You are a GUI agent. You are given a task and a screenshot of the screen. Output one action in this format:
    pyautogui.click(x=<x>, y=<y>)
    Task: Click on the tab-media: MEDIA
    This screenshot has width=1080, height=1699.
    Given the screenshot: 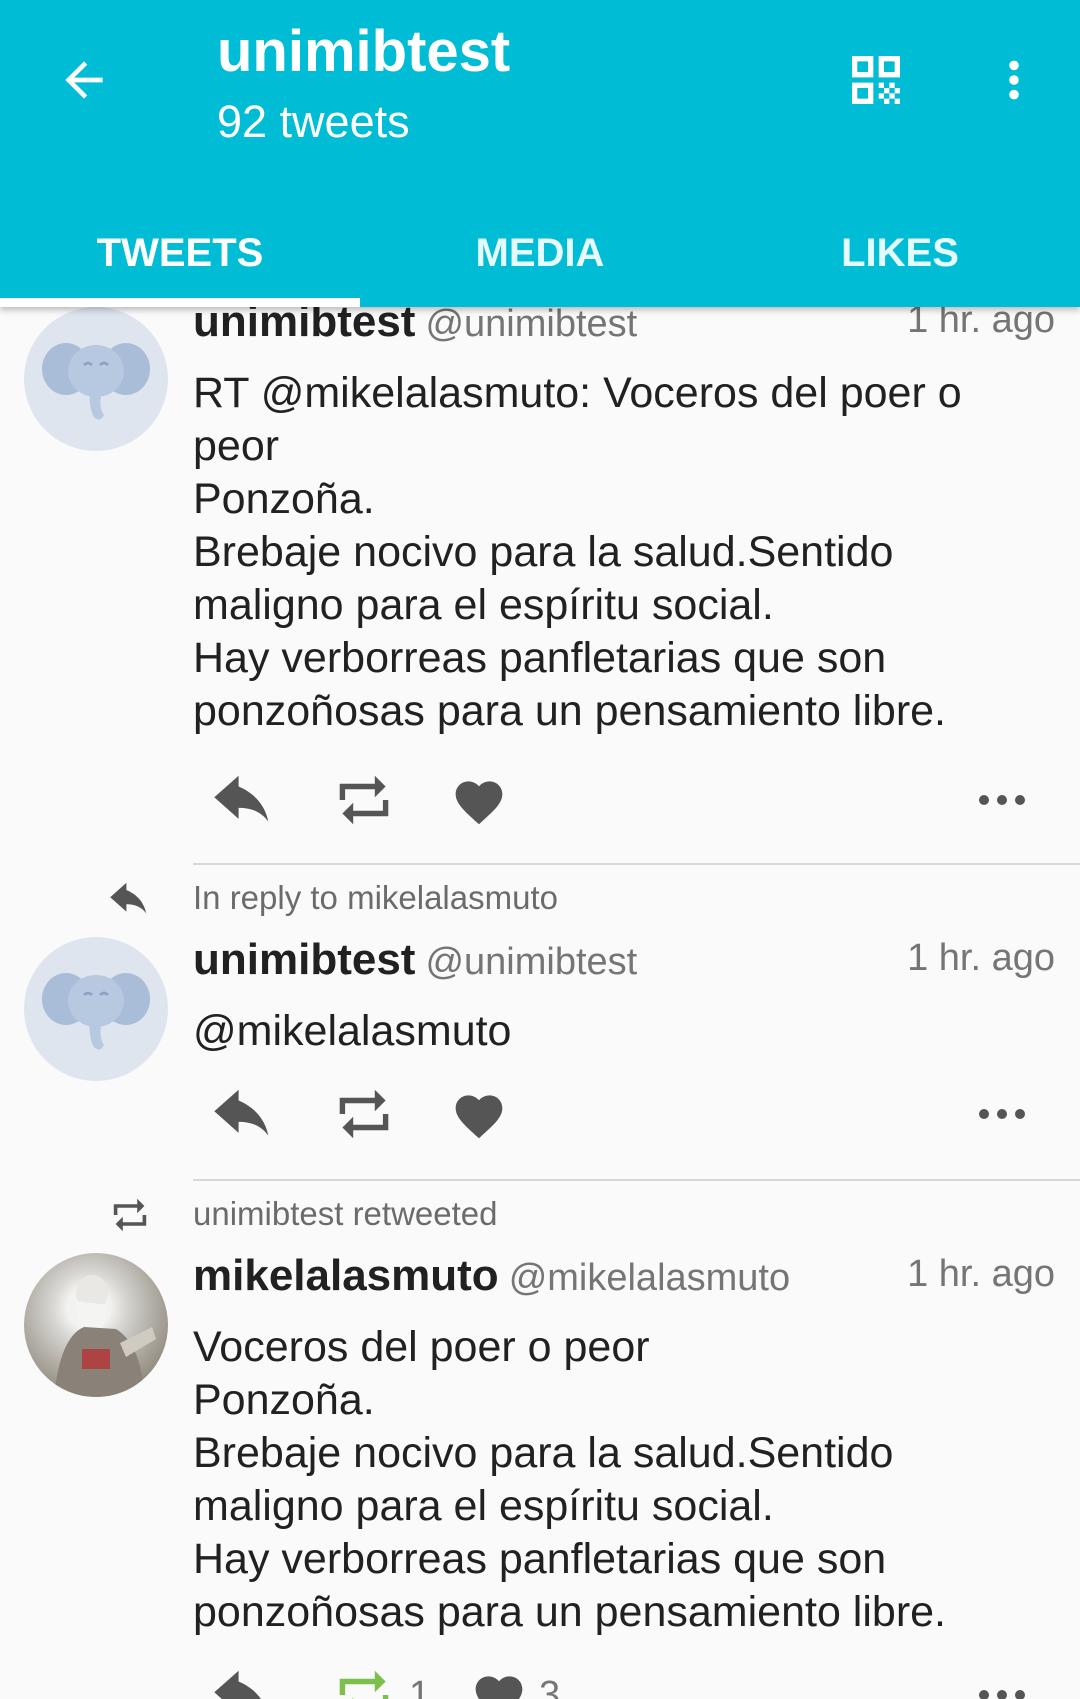 What is the action you would take?
    pyautogui.click(x=540, y=253)
    